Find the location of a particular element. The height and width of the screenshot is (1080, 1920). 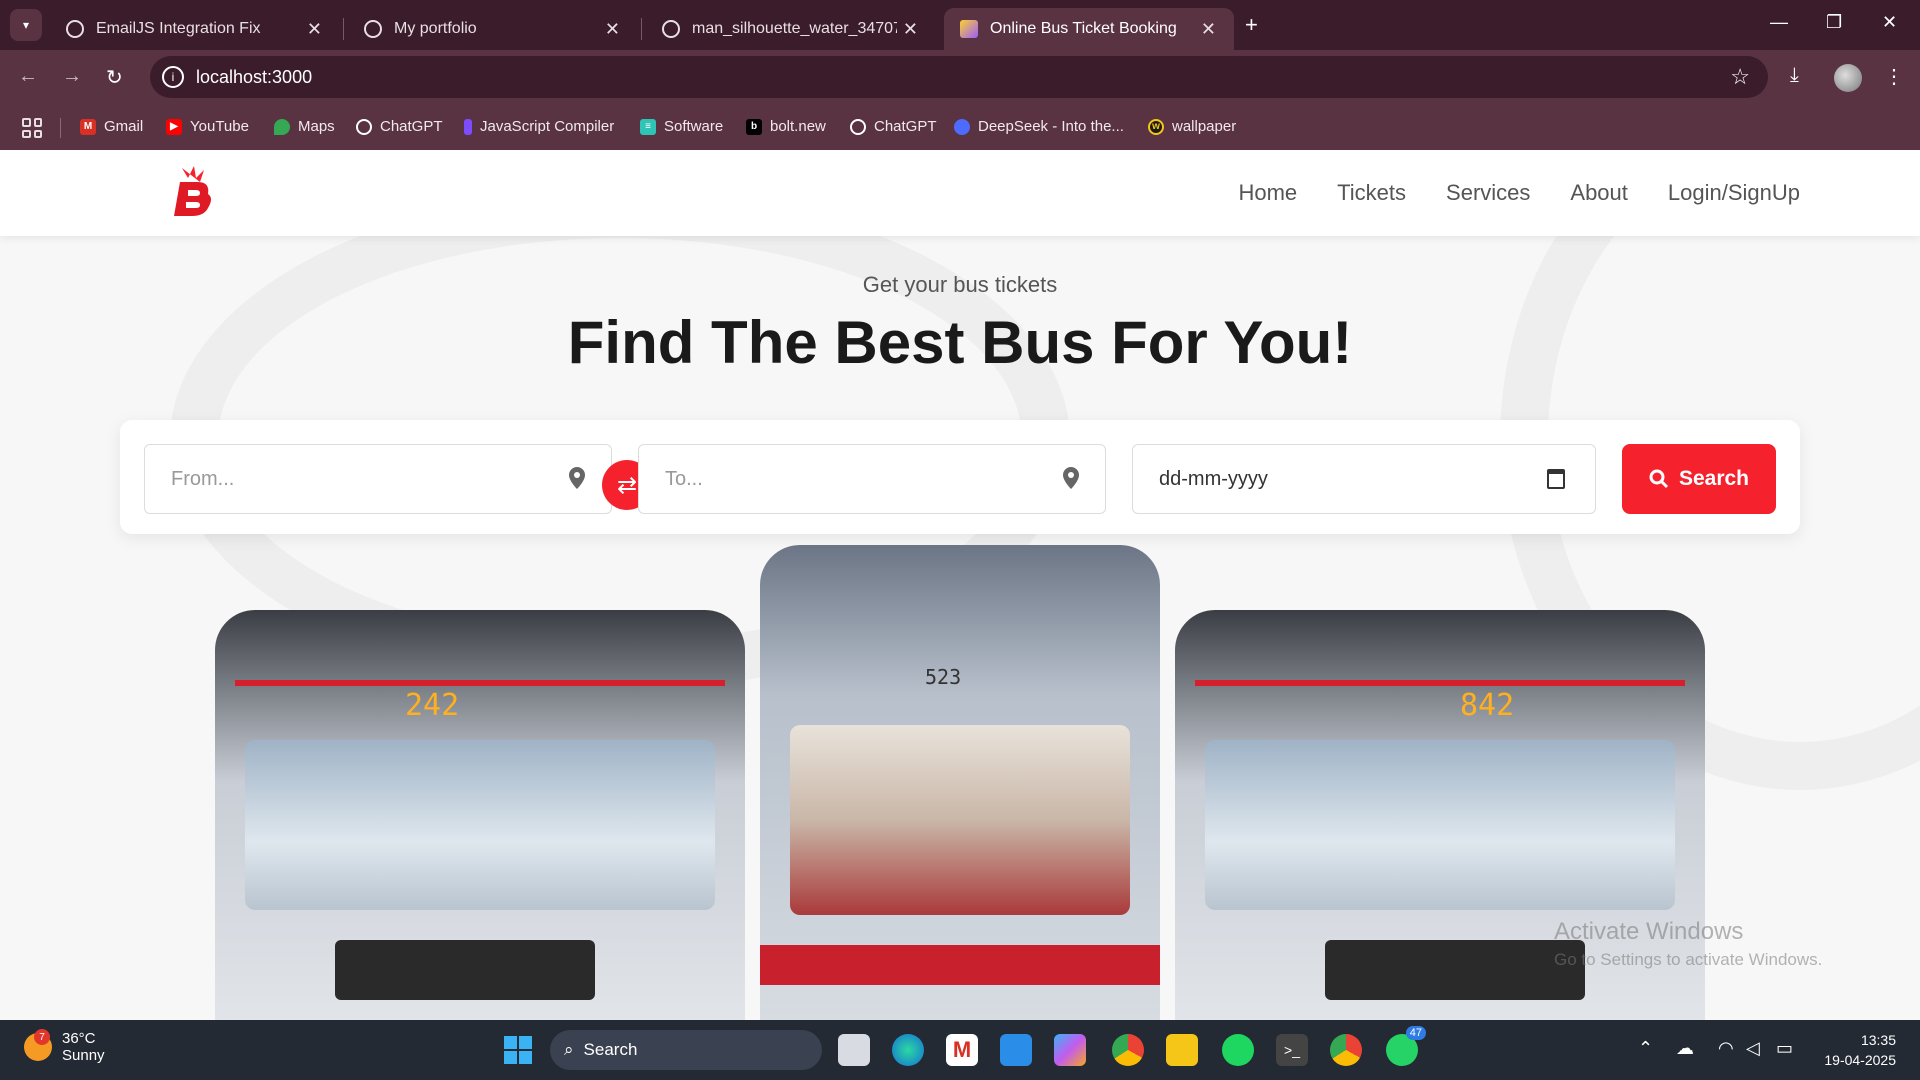

forward-icon: → is located at coordinates (72, 76).